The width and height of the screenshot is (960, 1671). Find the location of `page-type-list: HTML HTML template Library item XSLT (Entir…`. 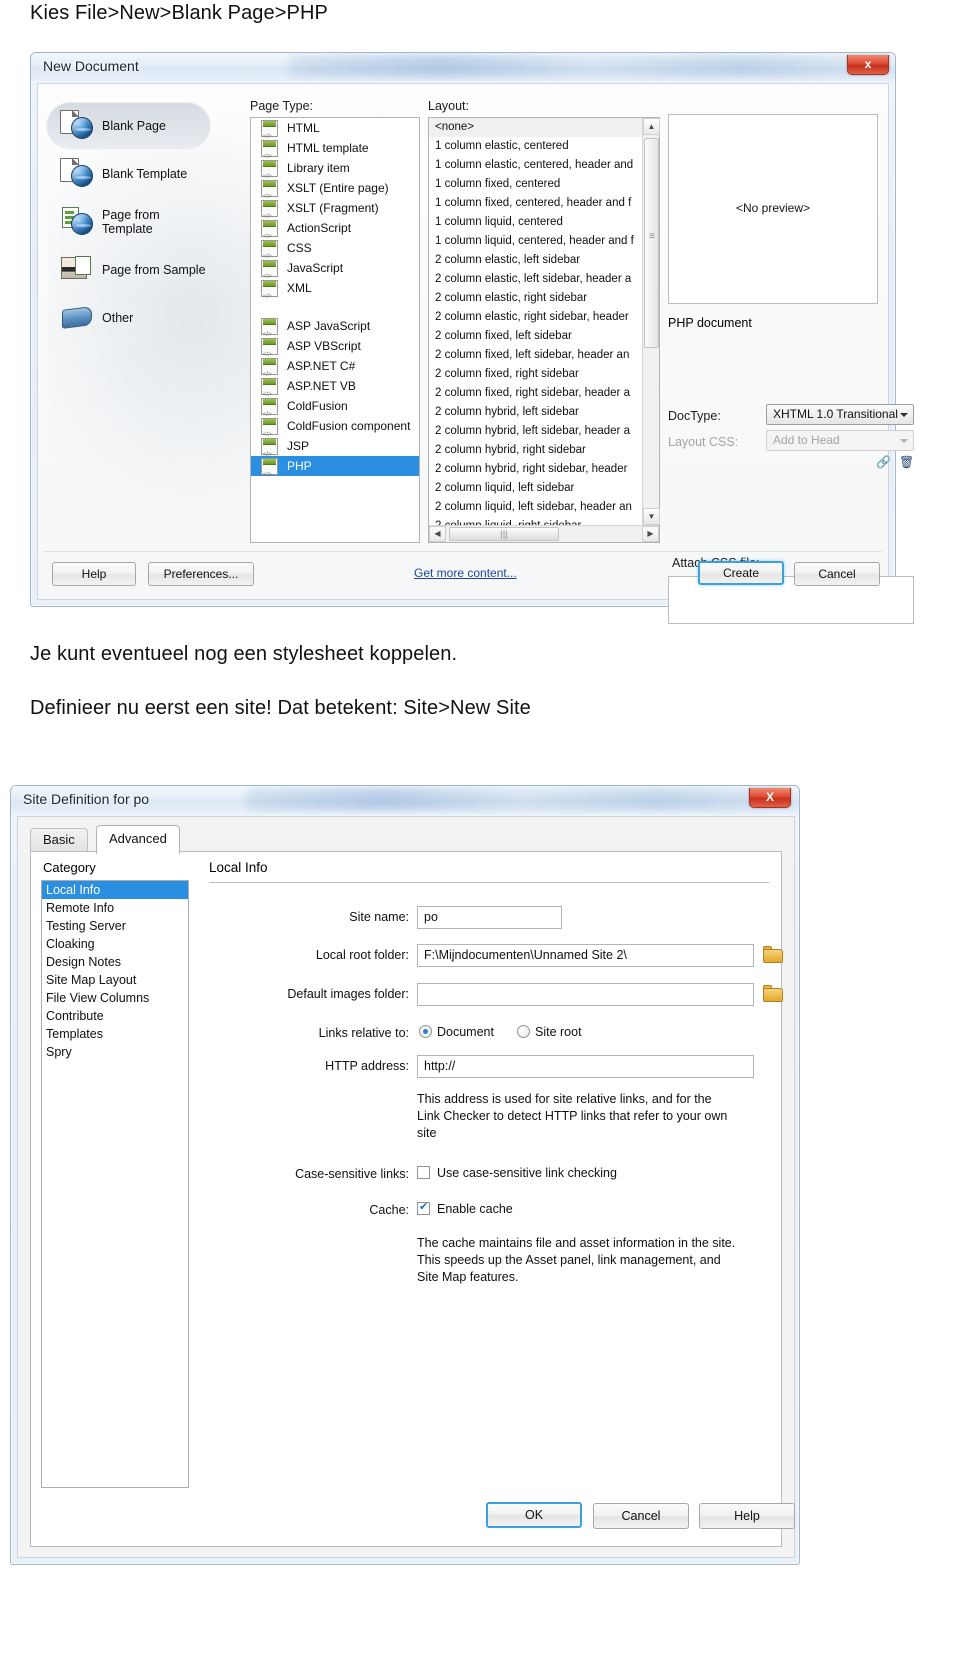

page-type-list: HTML HTML template Library item XSLT (Entir… is located at coordinates (335, 330).